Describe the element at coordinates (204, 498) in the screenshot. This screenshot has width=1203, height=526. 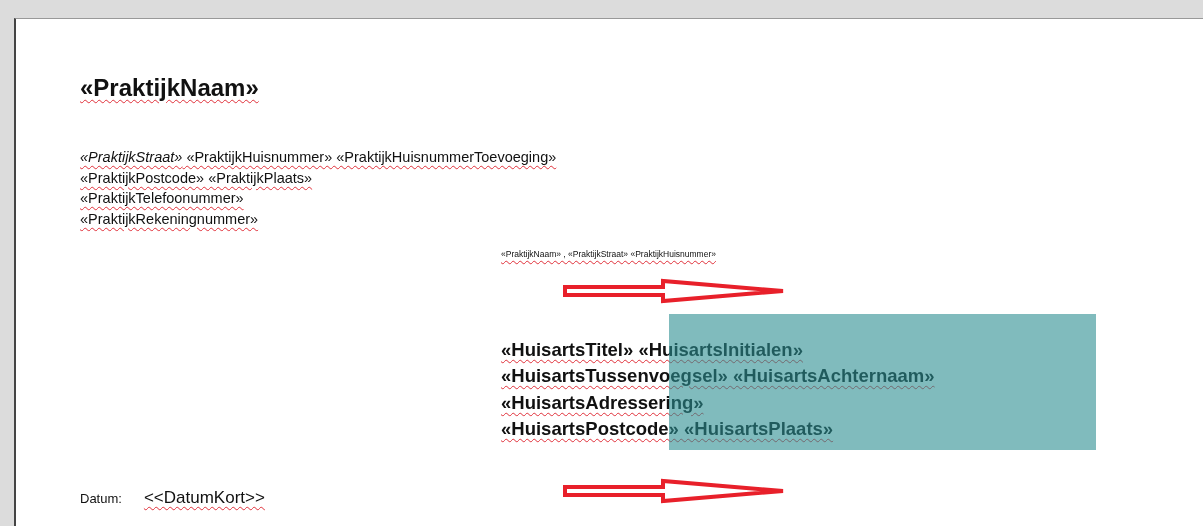
I see `date-field: <<DatumKort>>` at that location.